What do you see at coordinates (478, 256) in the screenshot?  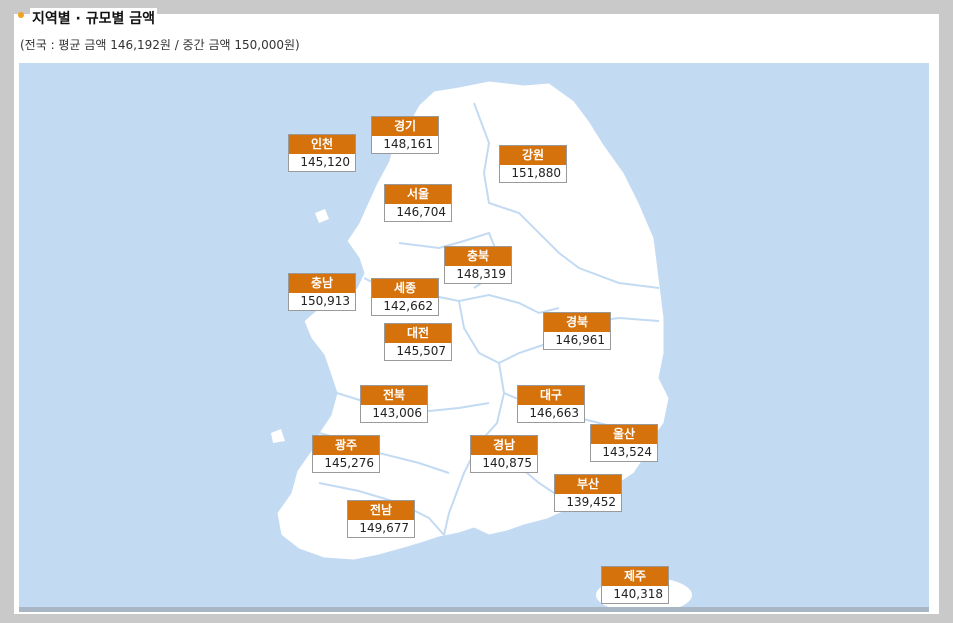 I see `region-name: 충북` at bounding box center [478, 256].